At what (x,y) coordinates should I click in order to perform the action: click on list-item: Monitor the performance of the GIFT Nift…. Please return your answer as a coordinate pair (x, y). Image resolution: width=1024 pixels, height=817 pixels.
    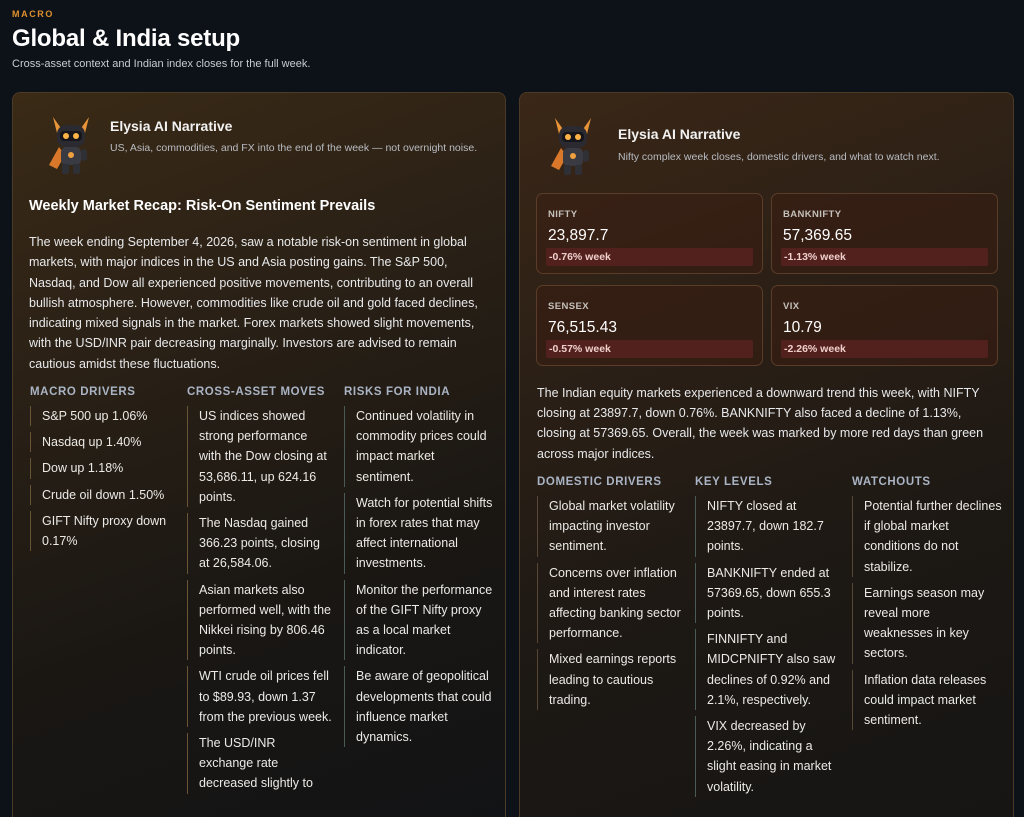
    Looking at the image, I should click on (419, 620).